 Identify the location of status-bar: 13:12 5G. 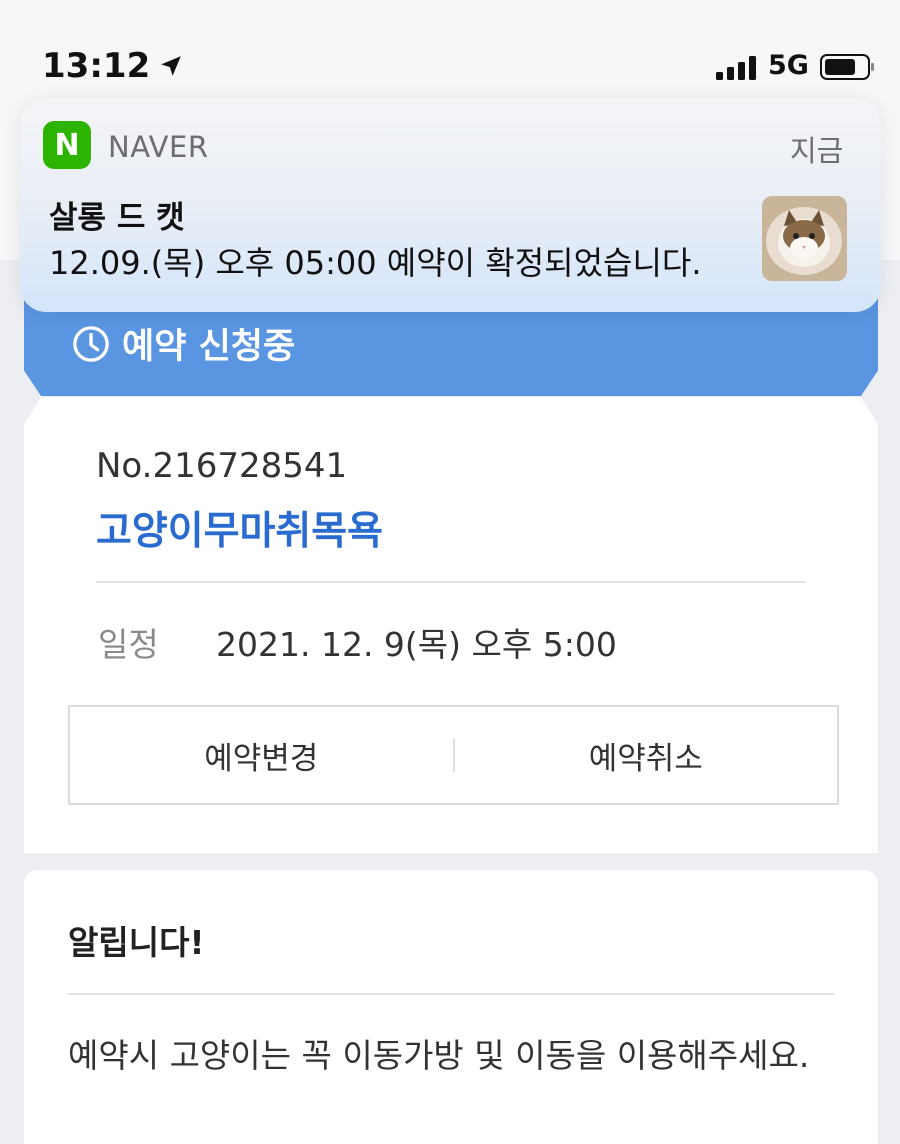
(450, 50).